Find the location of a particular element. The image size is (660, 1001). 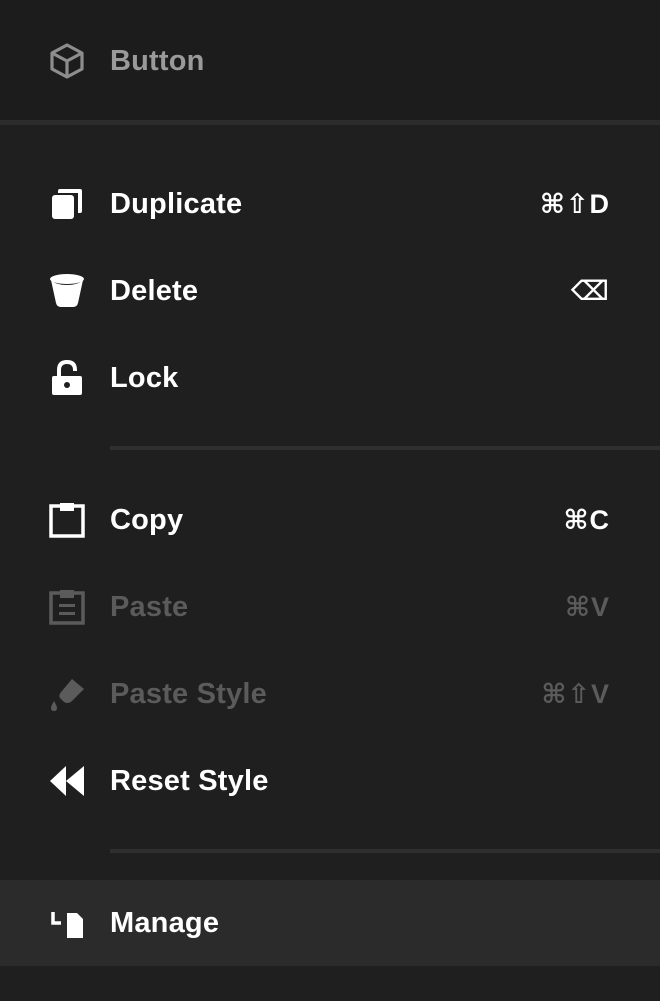

menu-item-label: Paste Style is located at coordinates (188, 693).